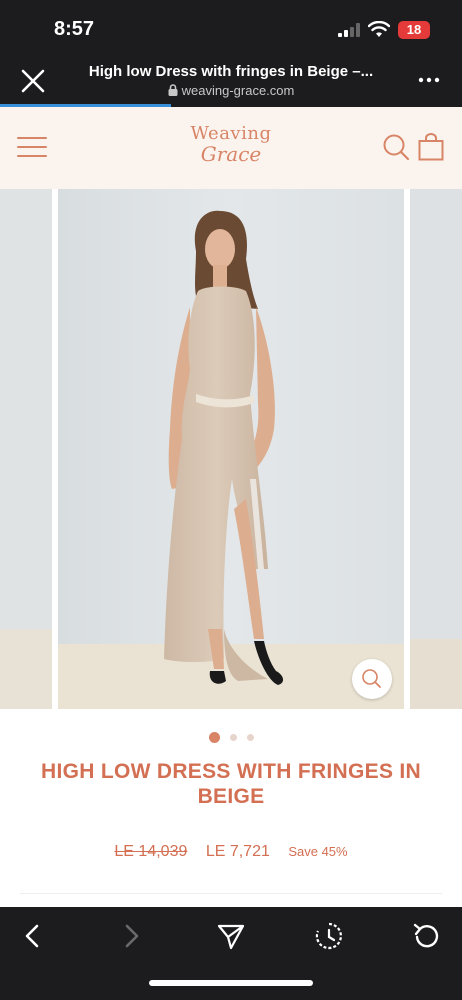 The width and height of the screenshot is (462, 1000). I want to click on signal-icon, so click(349, 30).